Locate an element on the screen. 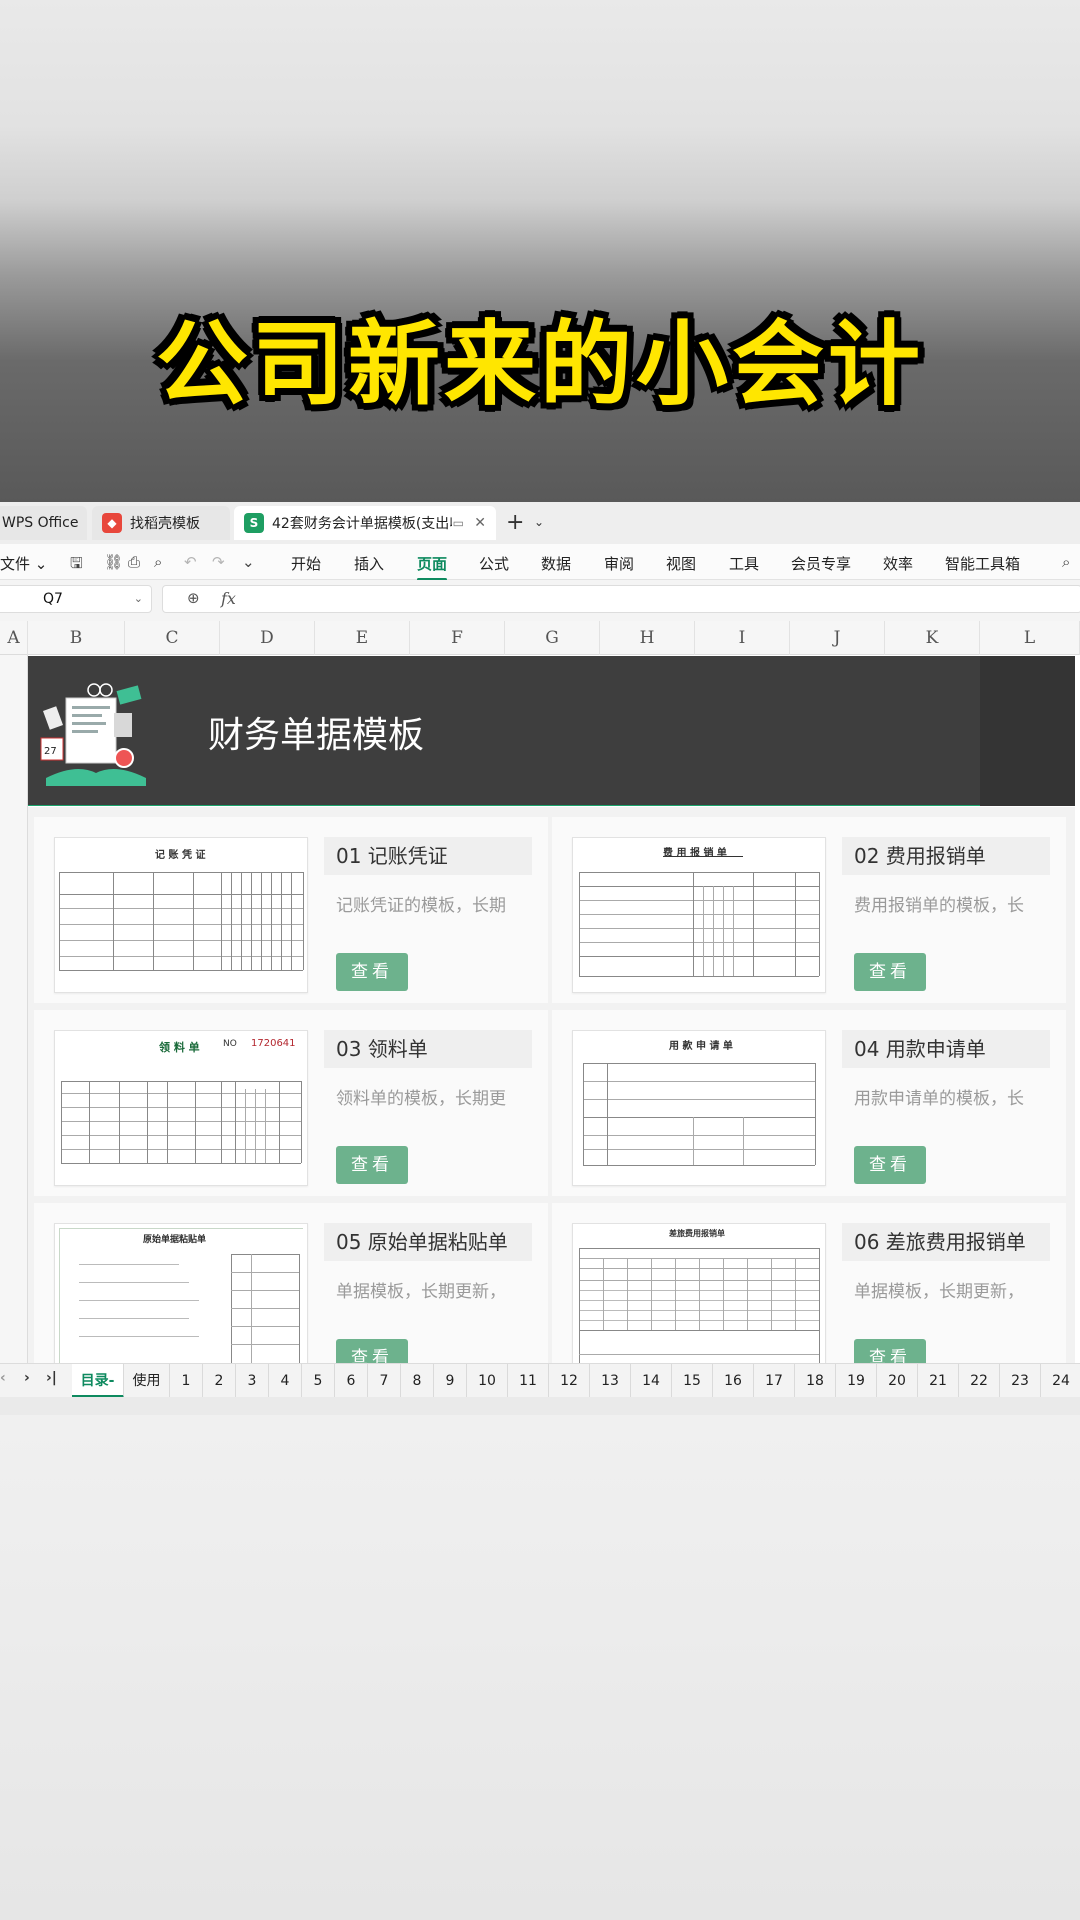 Image resolution: width=1080 pixels, height=1920 pixels. formula-input: ⊕ fx is located at coordinates (621, 599).